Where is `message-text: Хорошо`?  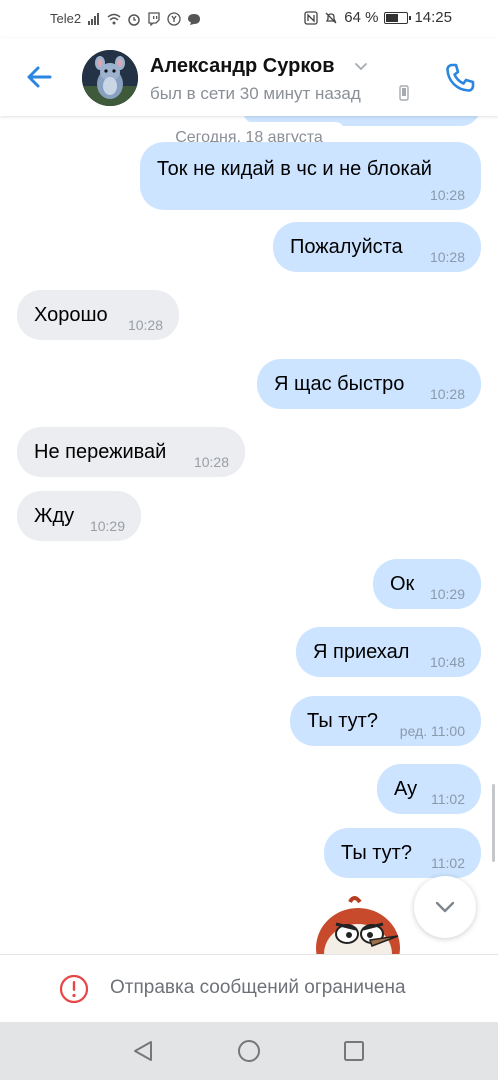 message-text: Хорошо is located at coordinates (71, 315).